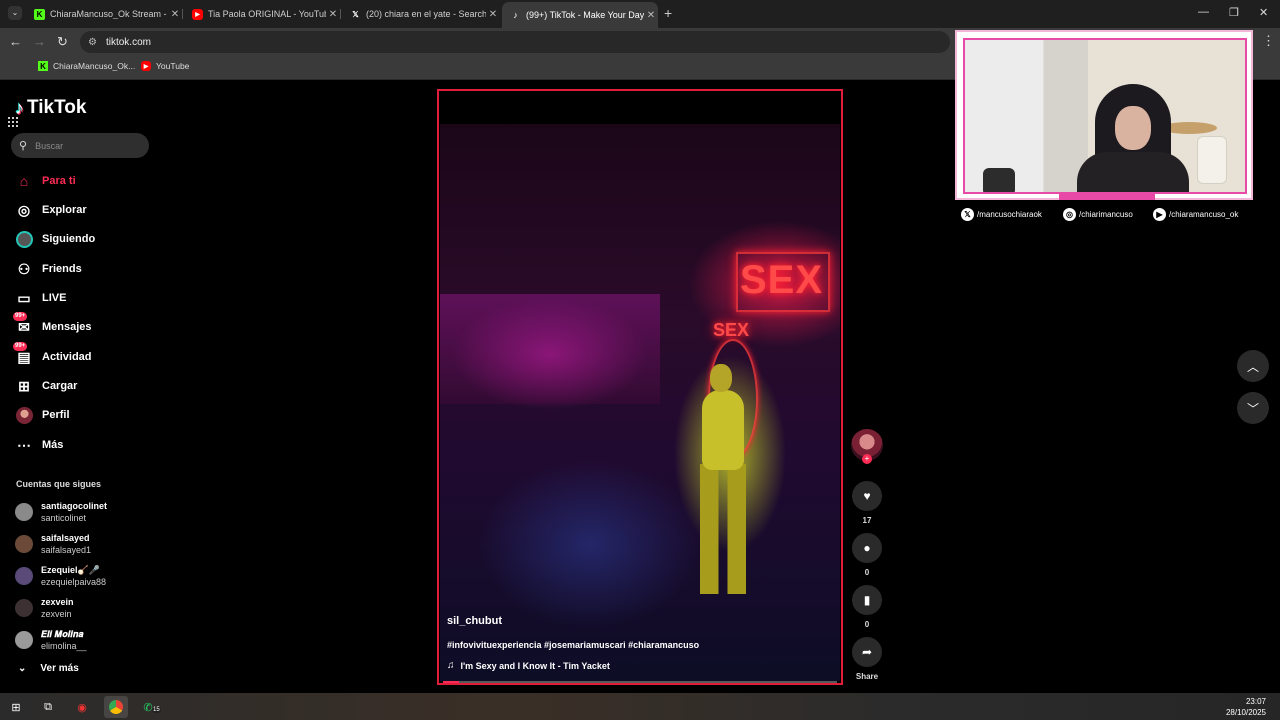 The width and height of the screenshot is (1280, 720). What do you see at coordinates (53, 544) in the screenshot?
I see `followed-account: saifalsayed saifalsayed1` at bounding box center [53, 544].